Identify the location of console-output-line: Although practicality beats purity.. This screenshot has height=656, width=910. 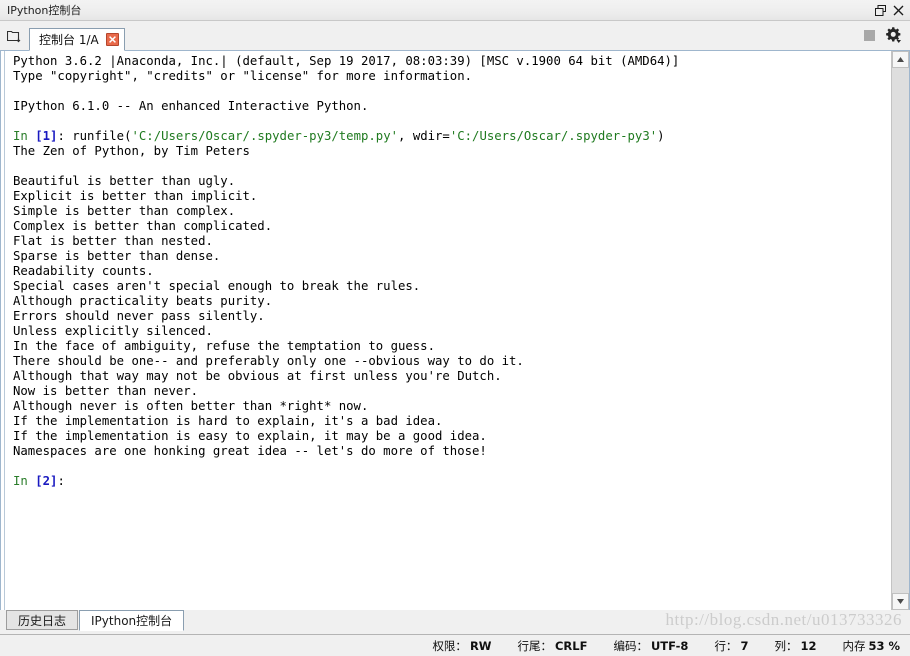
(143, 301).